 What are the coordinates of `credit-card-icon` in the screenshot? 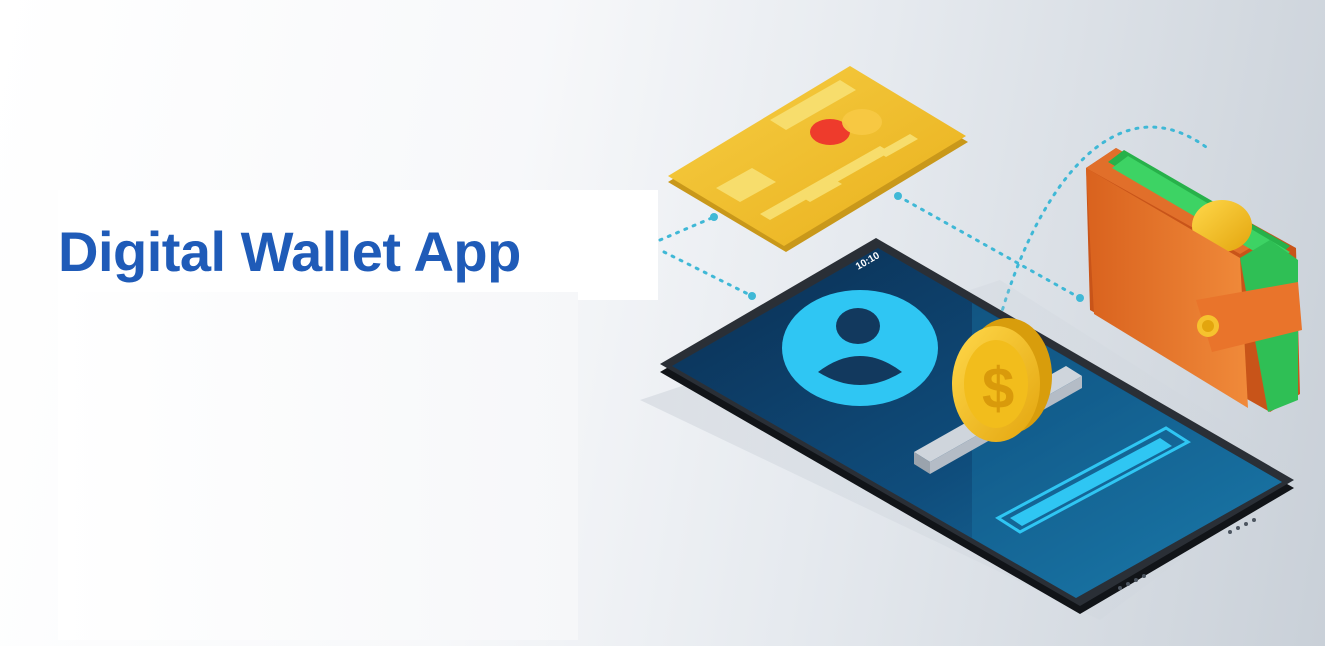 It's located at (818, 159).